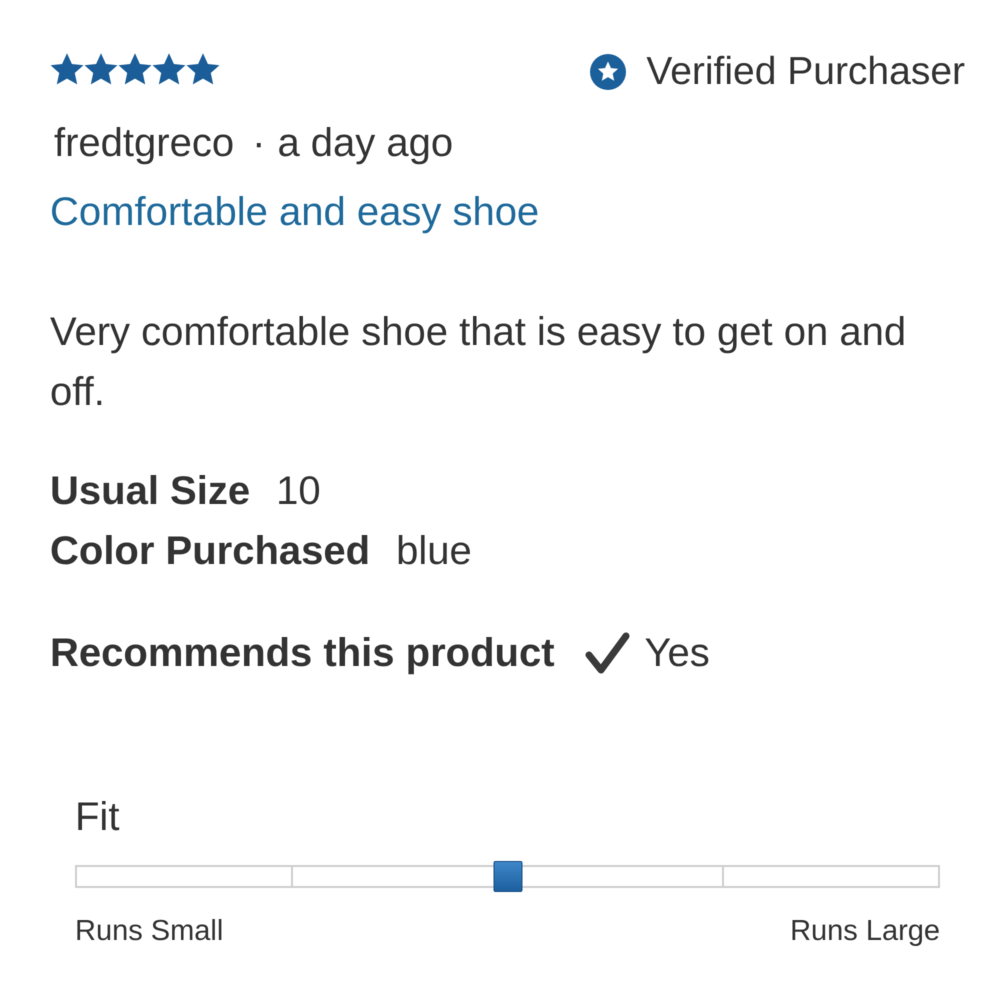 This screenshot has height=1000, width=1000. Describe the element at coordinates (97, 817) in the screenshot. I see `fit-label: Fit` at that location.